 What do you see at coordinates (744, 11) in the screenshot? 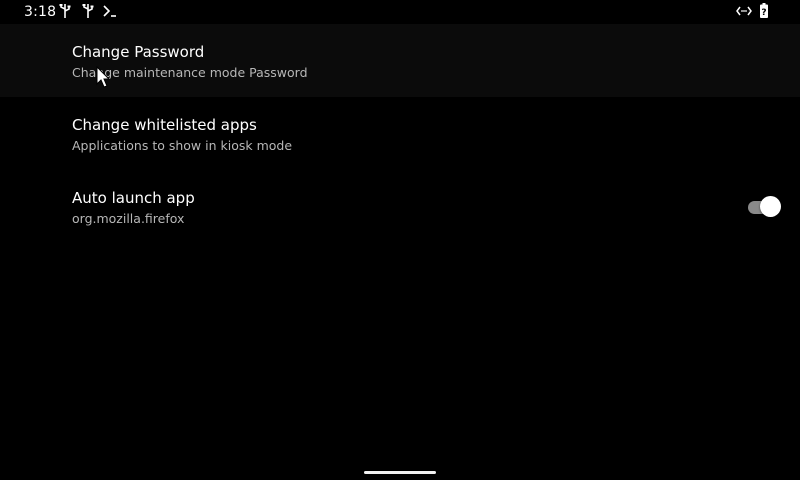
I see `ethernet-icon` at bounding box center [744, 11].